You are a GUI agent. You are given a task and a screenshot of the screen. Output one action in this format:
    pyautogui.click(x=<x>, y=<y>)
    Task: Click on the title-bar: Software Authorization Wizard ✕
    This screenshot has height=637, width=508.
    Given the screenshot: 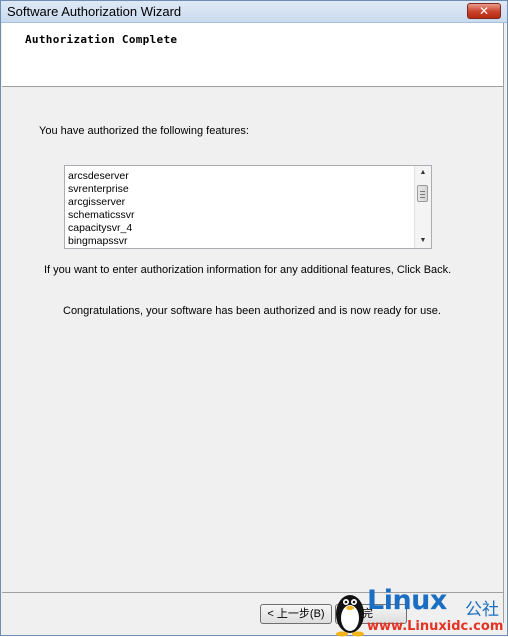 What is the action you would take?
    pyautogui.click(x=254, y=12)
    